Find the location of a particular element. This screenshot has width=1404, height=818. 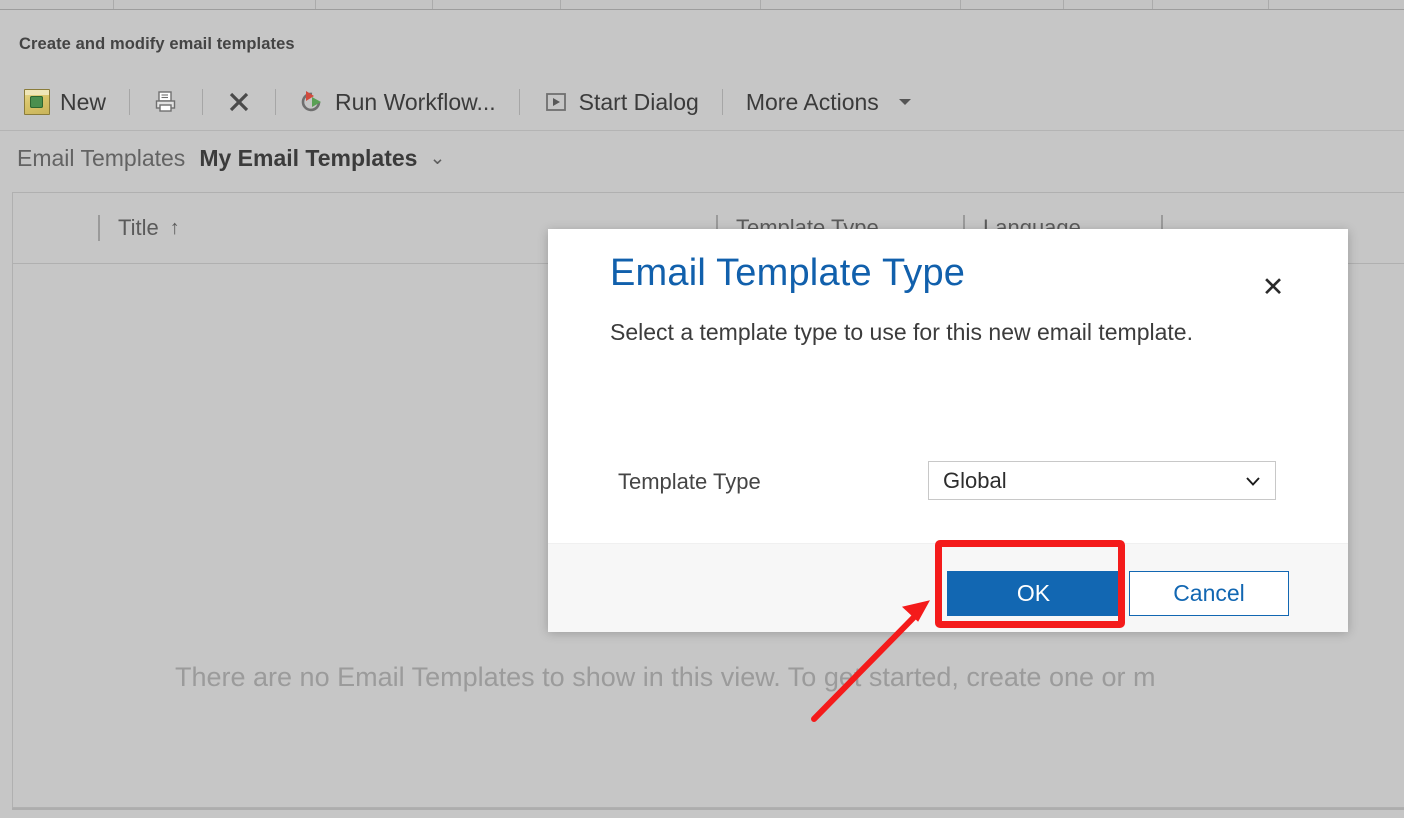

view-chevron-down-icon: ⌄ is located at coordinates (437, 158).